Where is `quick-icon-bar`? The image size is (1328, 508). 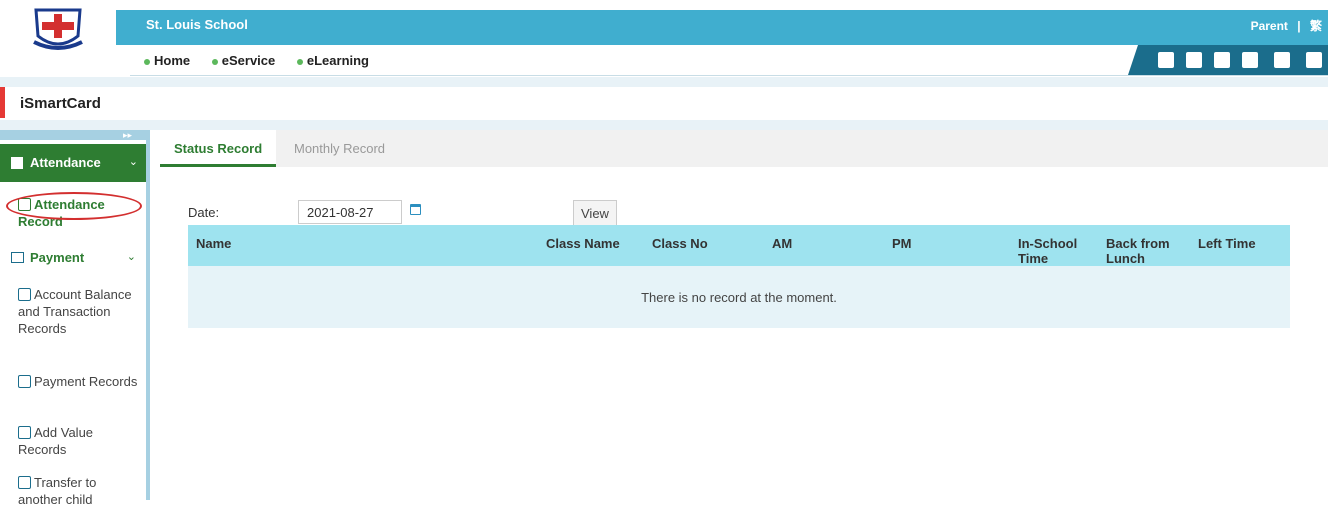
quick-icon-bar is located at coordinates (1228, 60).